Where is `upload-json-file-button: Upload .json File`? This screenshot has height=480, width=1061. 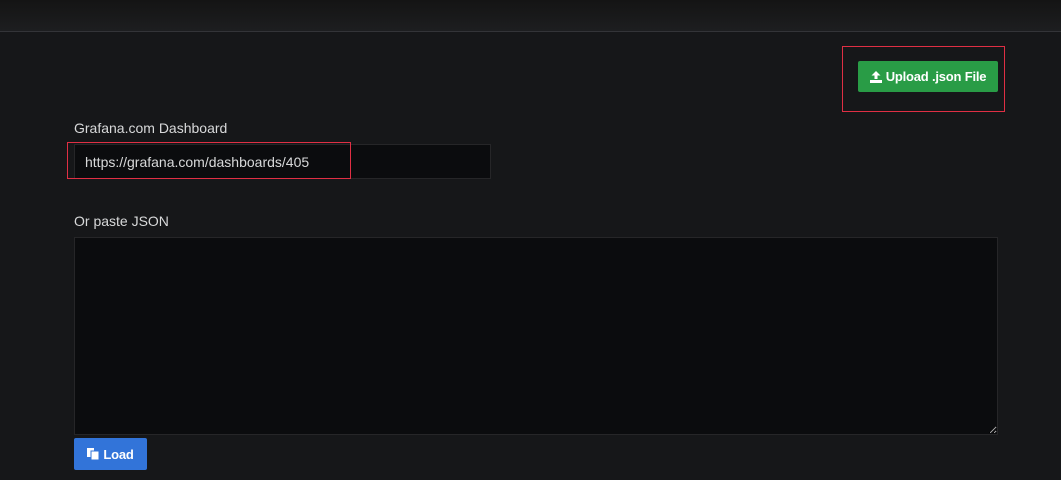
upload-json-file-button: Upload .json File is located at coordinates (928, 76).